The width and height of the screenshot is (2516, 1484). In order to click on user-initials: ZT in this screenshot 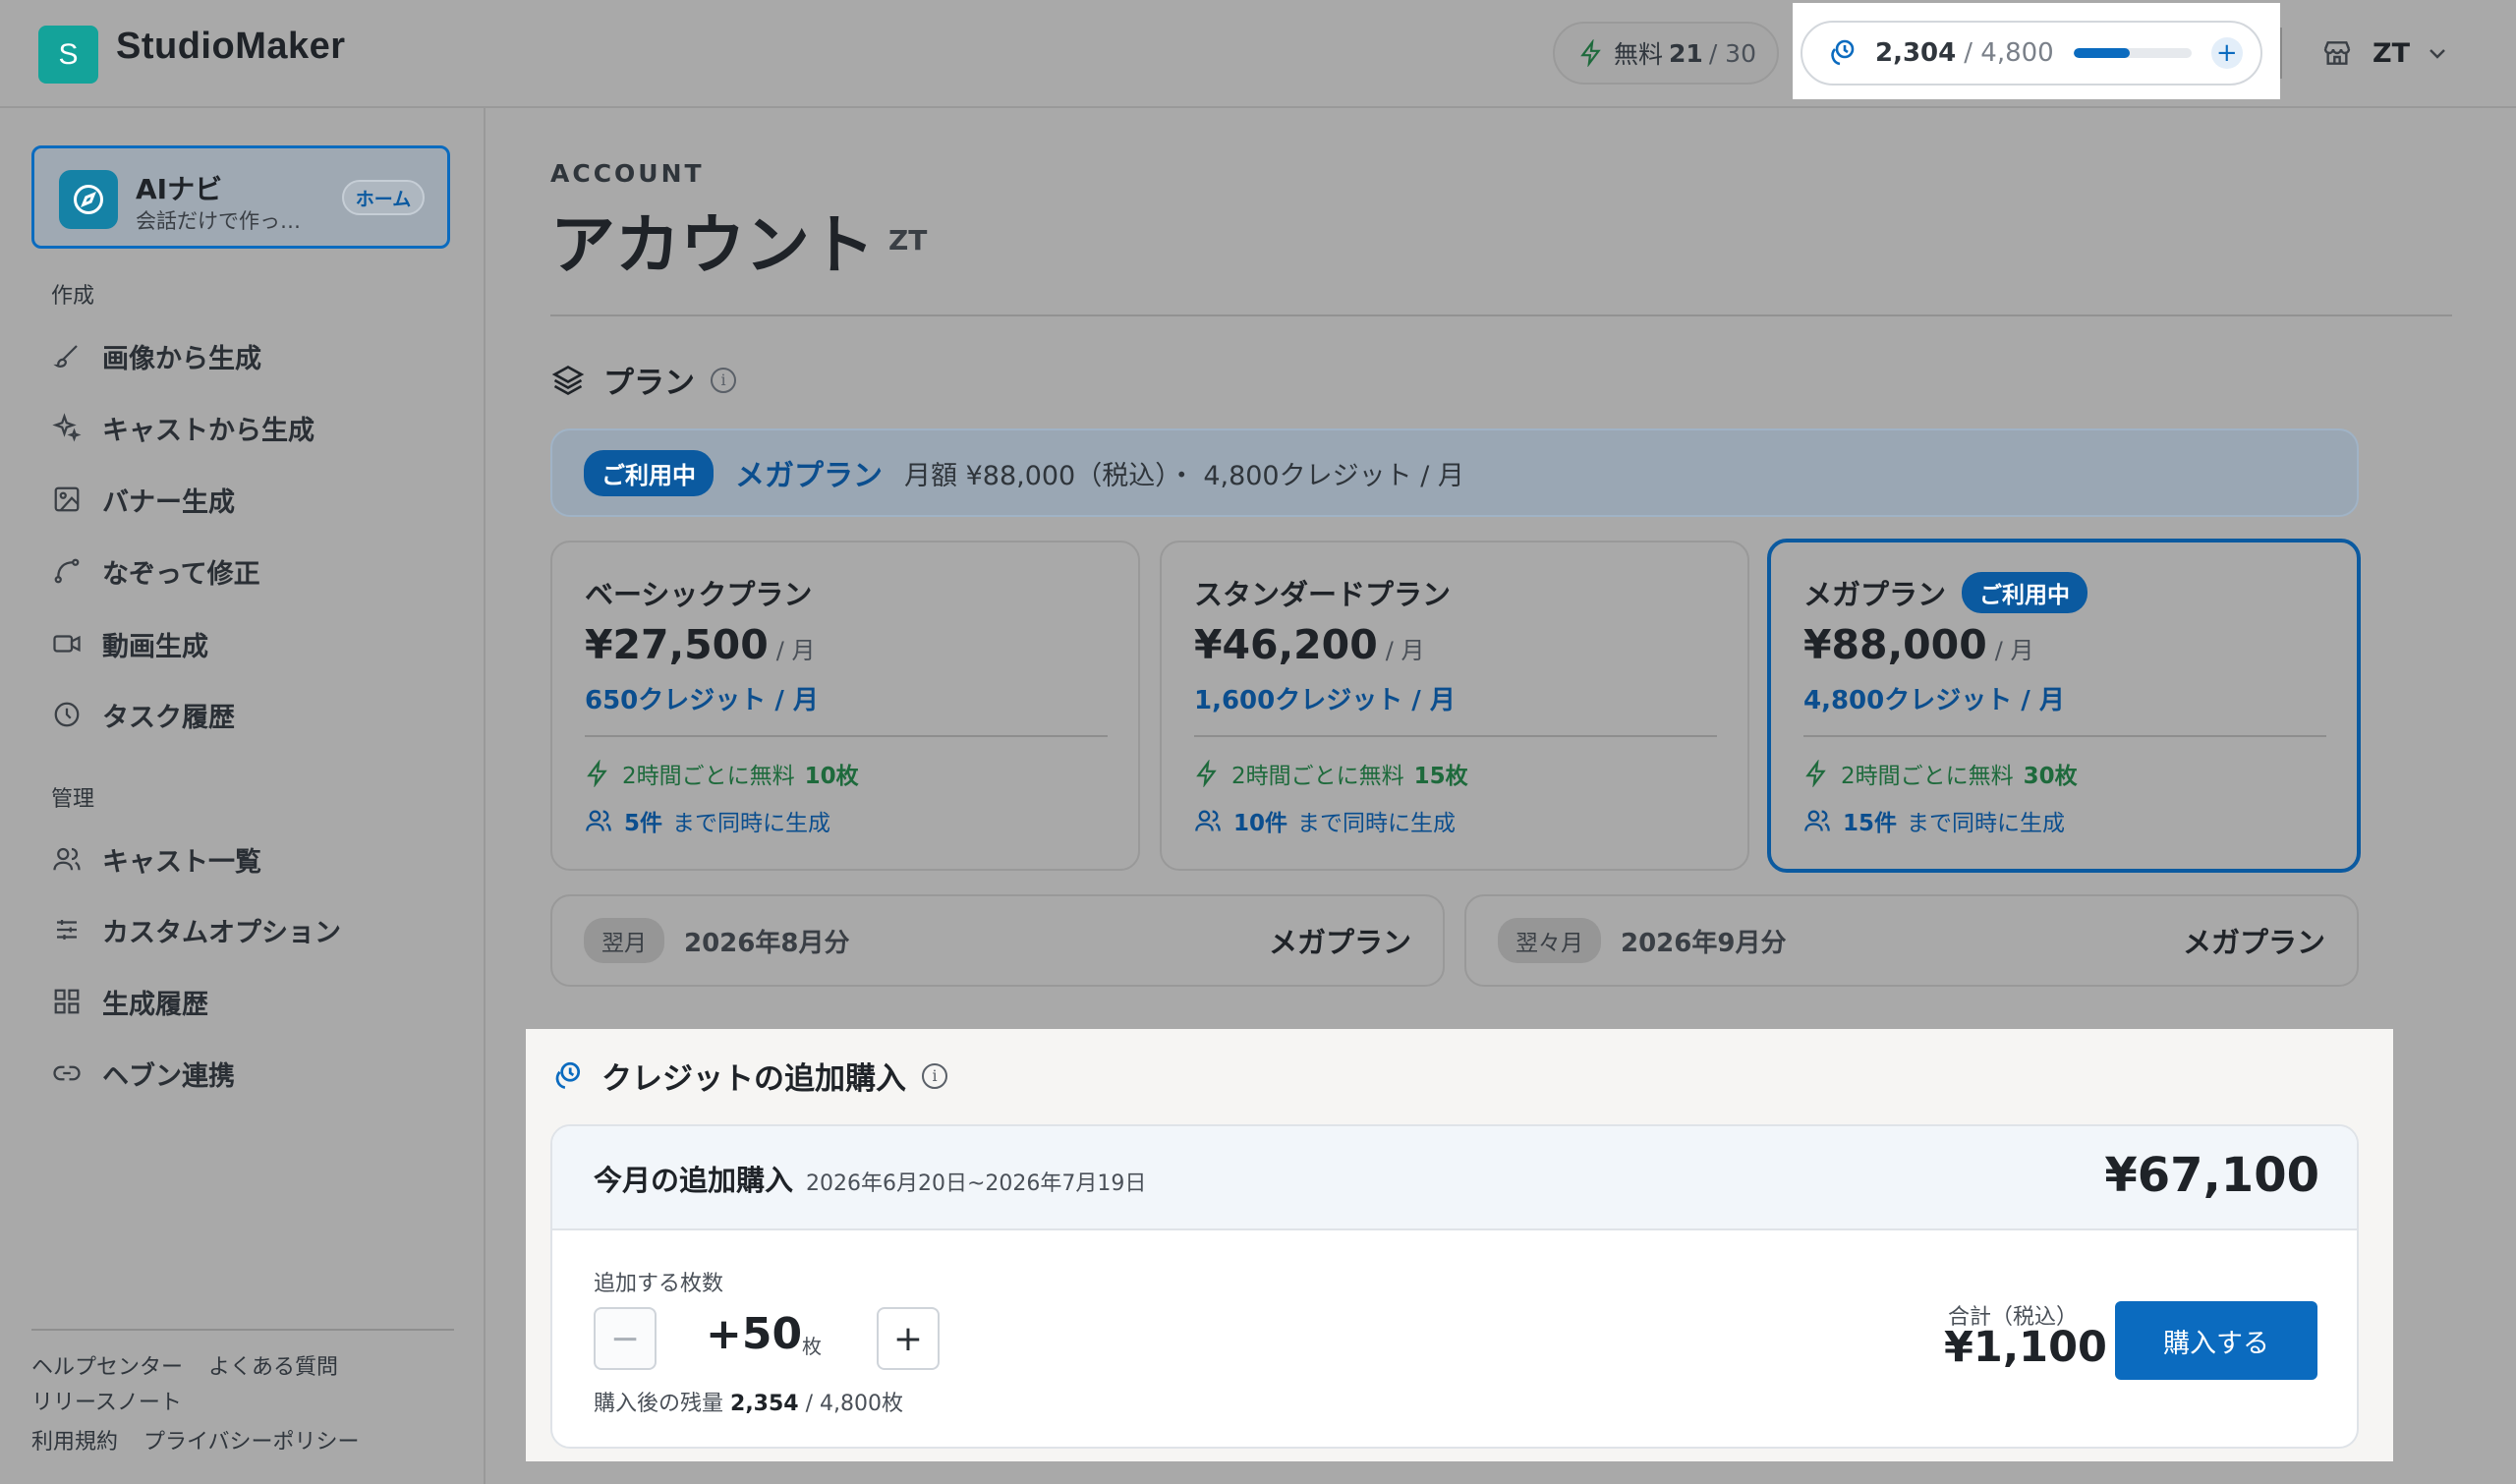, I will do `click(2391, 53)`.